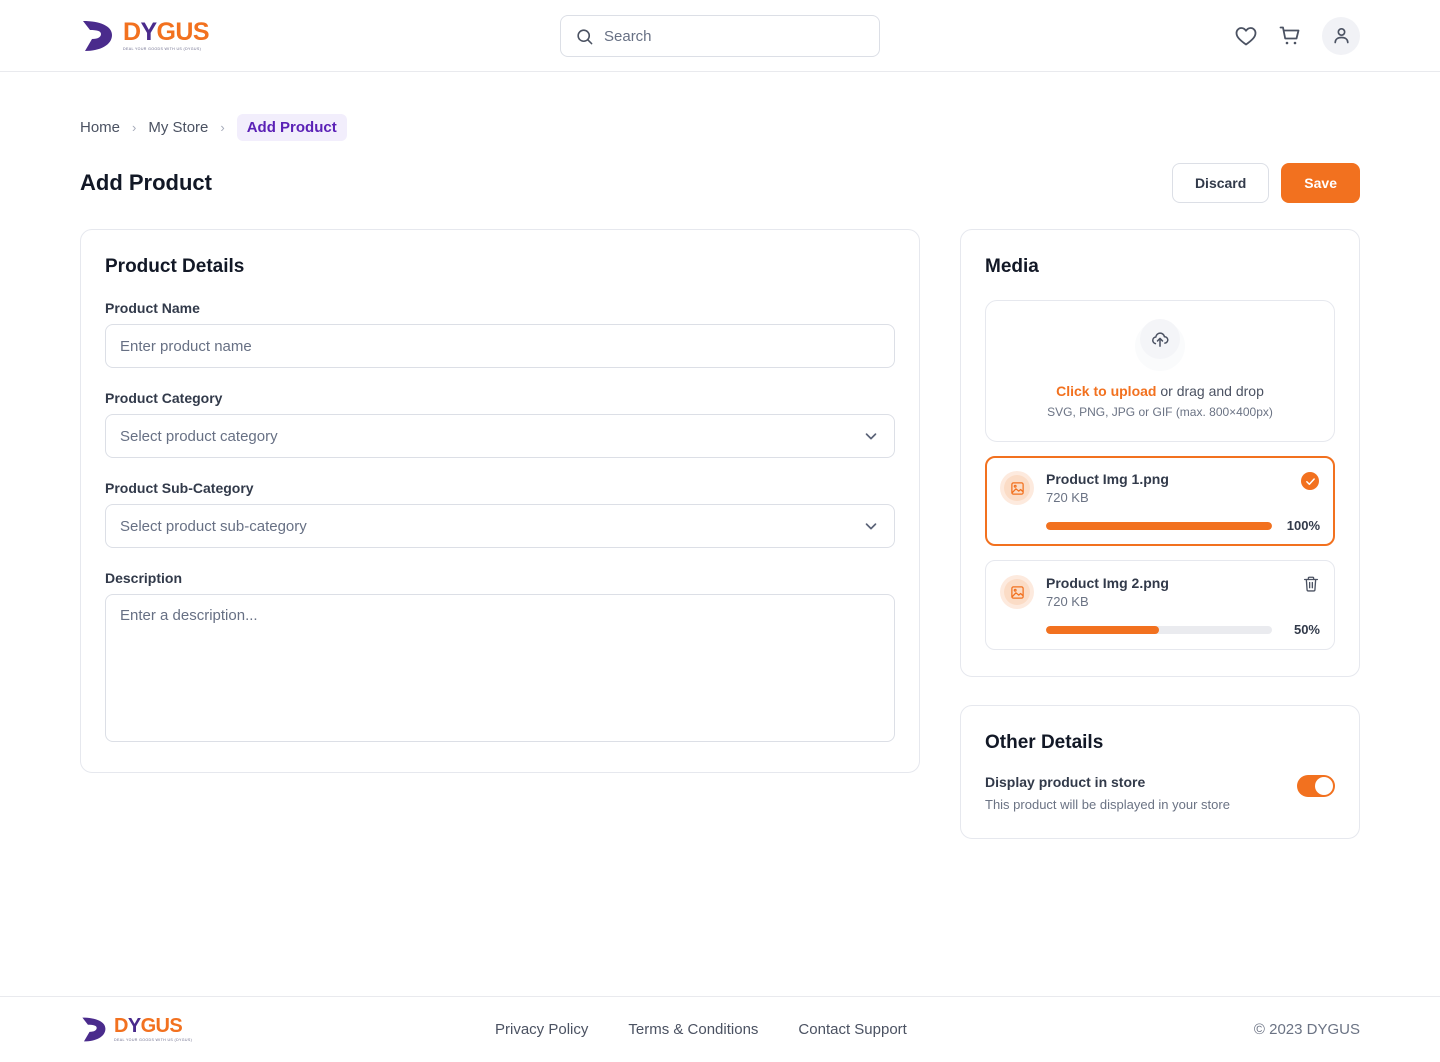 This screenshot has height=1062, width=1440. I want to click on footer-brand-tagline: DEAL YOUR GOODS WITH US (DYGUS), so click(153, 1040).